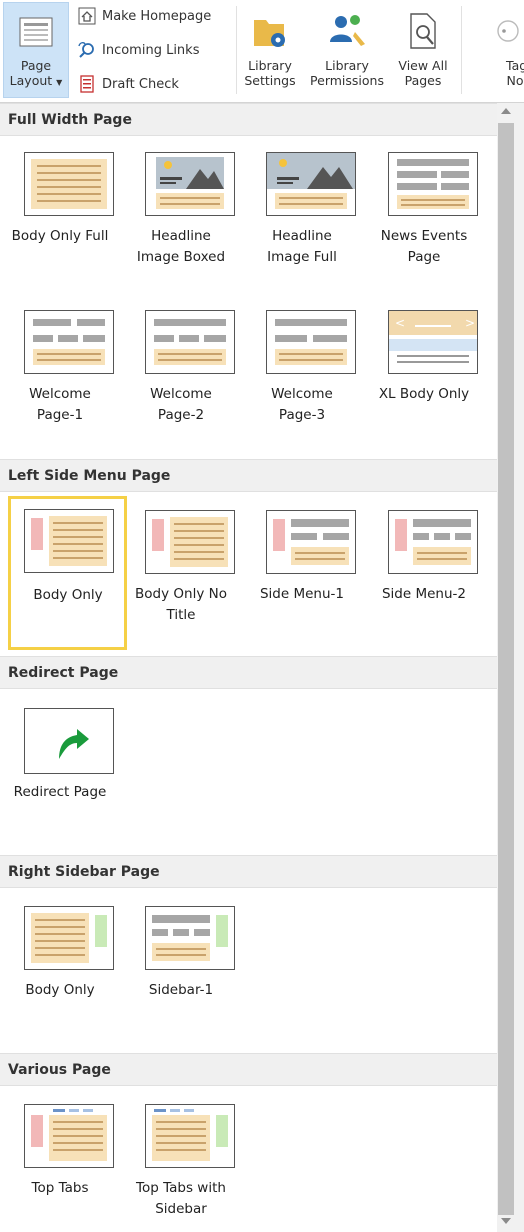  Describe the element at coordinates (60, 377) in the screenshot. I see `tile-welcome-page-1: Welcome Page-1` at that location.